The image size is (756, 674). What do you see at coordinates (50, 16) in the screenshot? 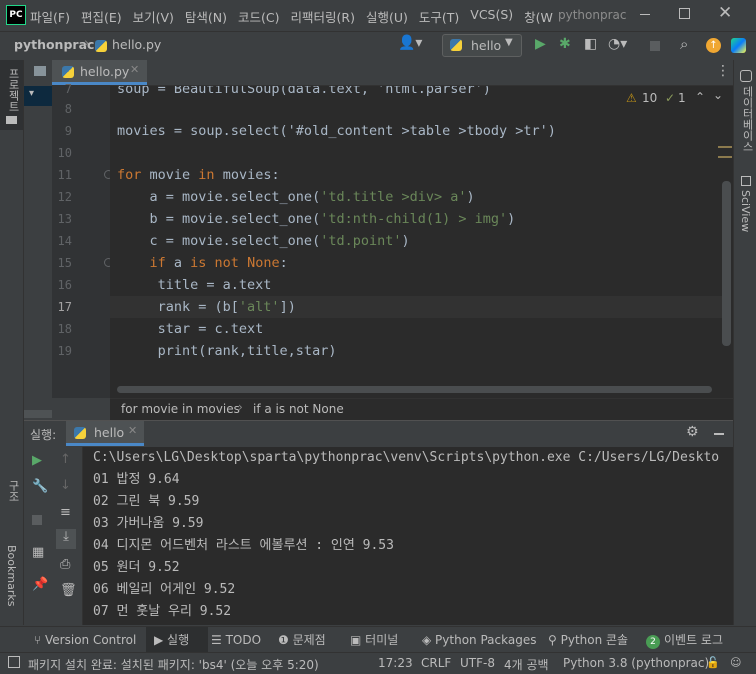
I see `menu-file: 파일(F)` at bounding box center [50, 16].